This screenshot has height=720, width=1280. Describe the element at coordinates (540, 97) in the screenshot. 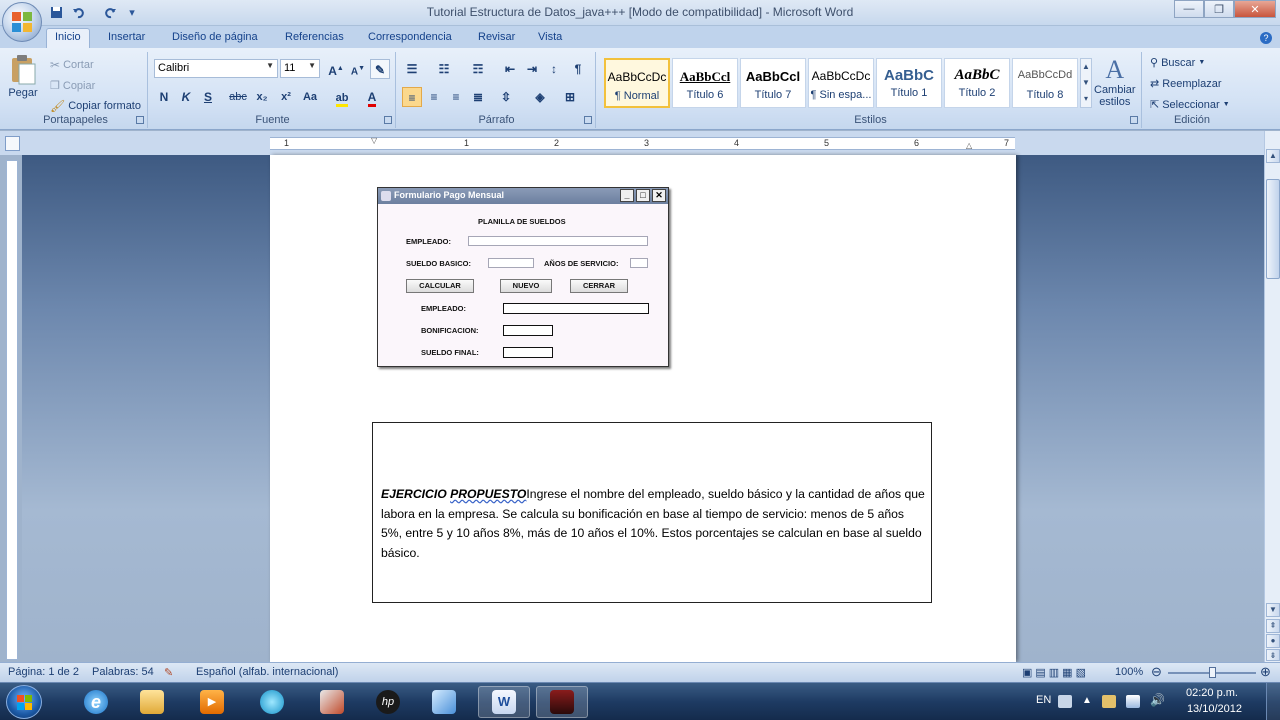

I see `shading-icon: ◈` at that location.